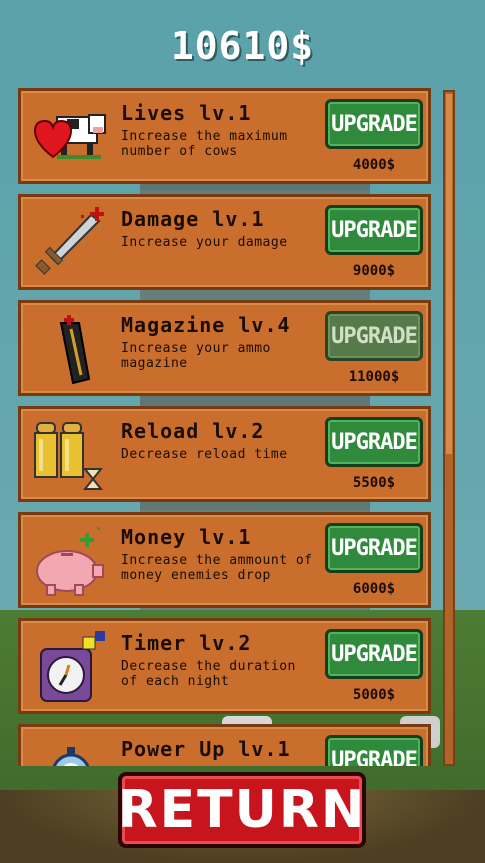 The image size is (485, 863). I want to click on upgrade-title: Power Up lv.1, so click(206, 749).